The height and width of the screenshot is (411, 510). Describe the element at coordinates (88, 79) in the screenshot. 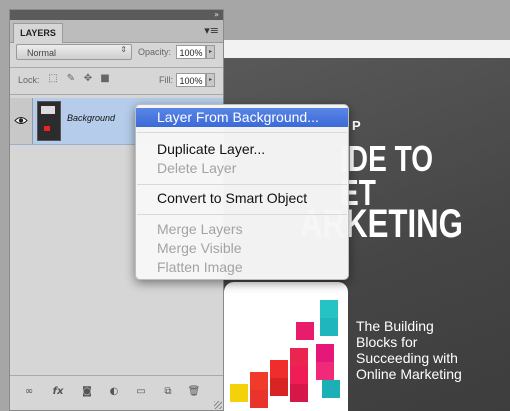

I see `lock-position-icon: ✥` at that location.